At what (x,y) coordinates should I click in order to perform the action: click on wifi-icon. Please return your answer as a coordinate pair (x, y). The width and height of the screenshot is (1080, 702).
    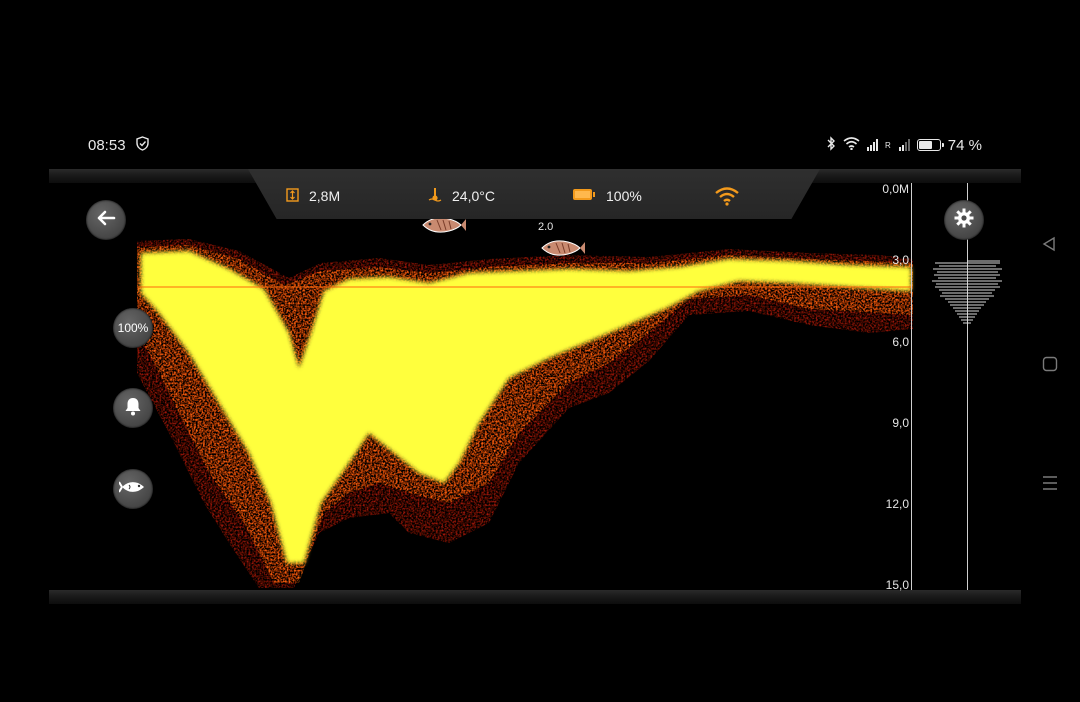
    Looking at the image, I should click on (851, 145).